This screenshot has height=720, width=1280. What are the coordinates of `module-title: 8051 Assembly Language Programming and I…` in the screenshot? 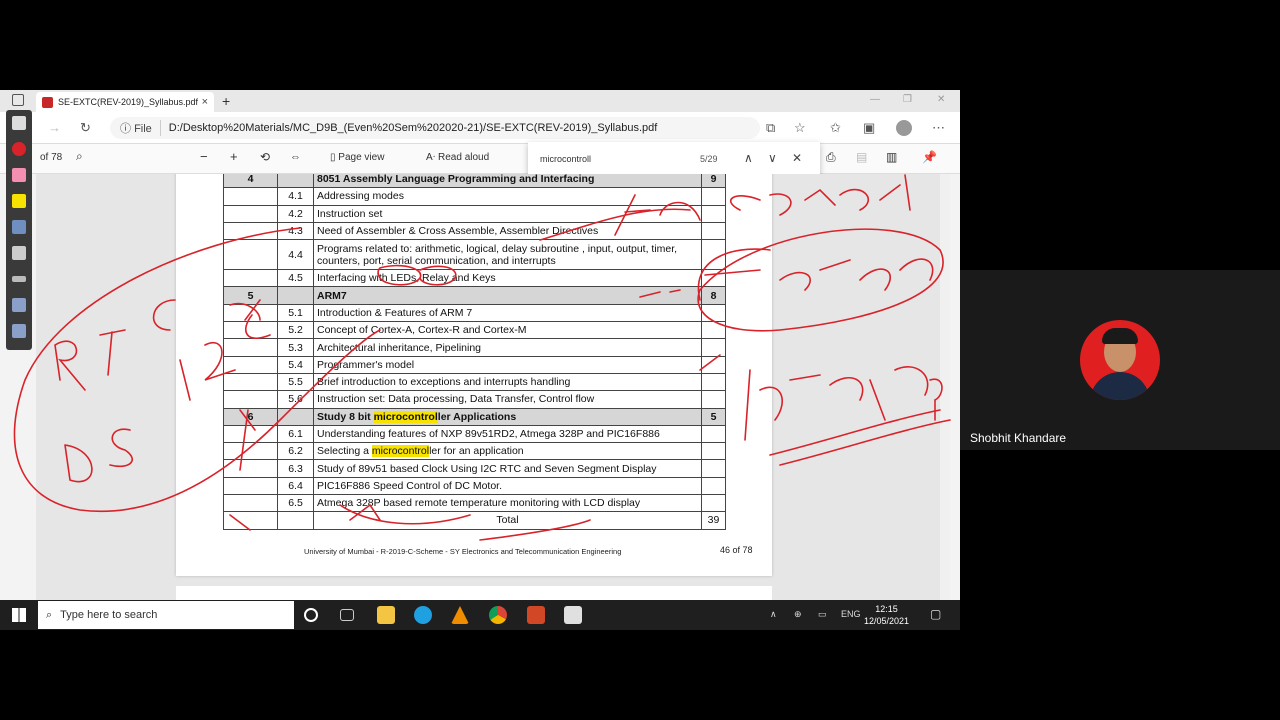 It's located at (507, 181).